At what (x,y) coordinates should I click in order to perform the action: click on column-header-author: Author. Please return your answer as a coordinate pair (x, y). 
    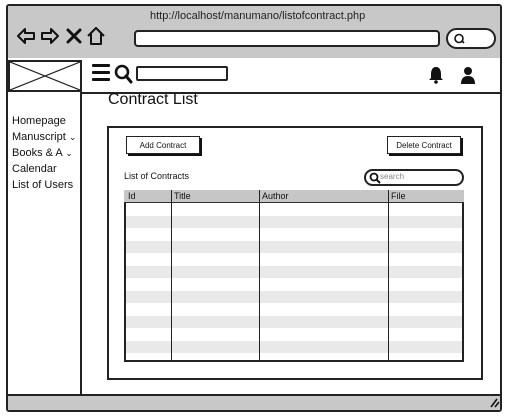
    Looking at the image, I should click on (275, 196).